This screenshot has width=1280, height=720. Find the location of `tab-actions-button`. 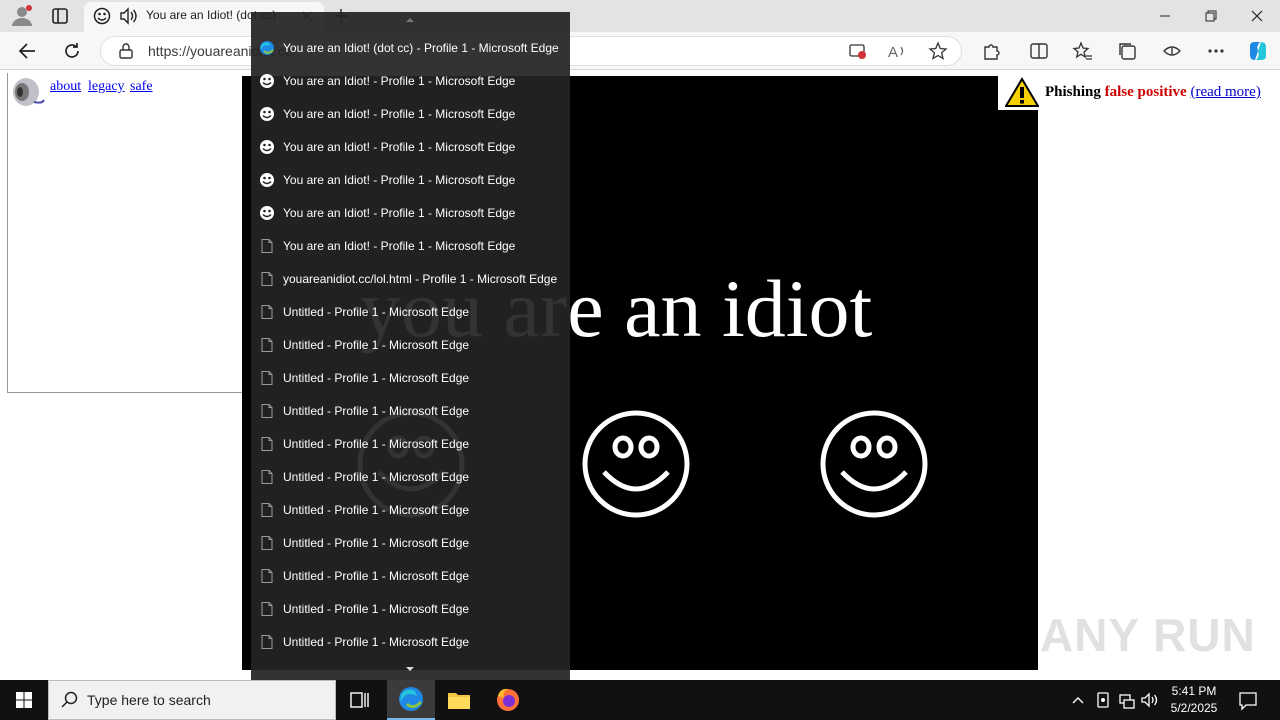

tab-actions-button is located at coordinates (60, 16).